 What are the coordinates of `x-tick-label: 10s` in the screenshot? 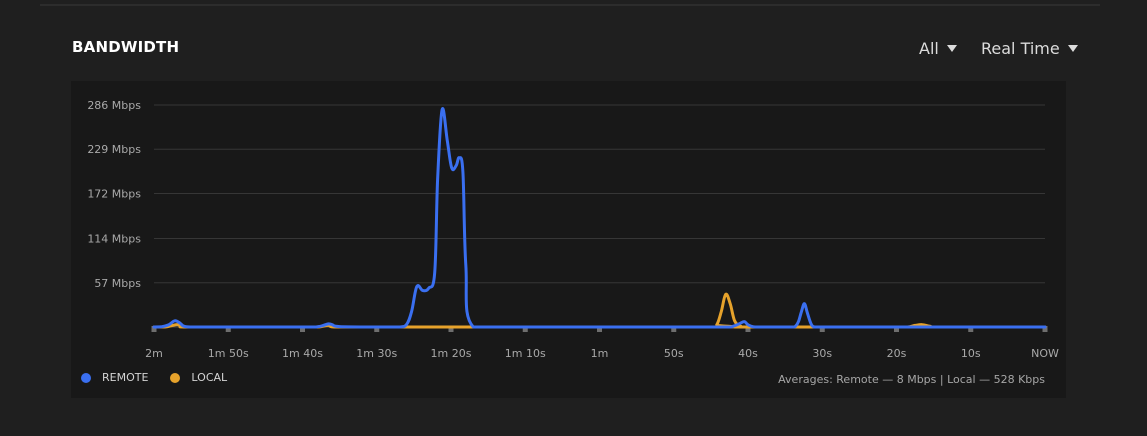 It's located at (971, 353).